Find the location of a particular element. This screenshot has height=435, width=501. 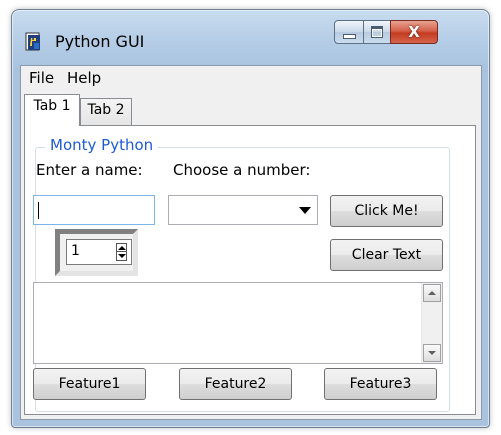

vertical-scrollbar is located at coordinates (431, 323).